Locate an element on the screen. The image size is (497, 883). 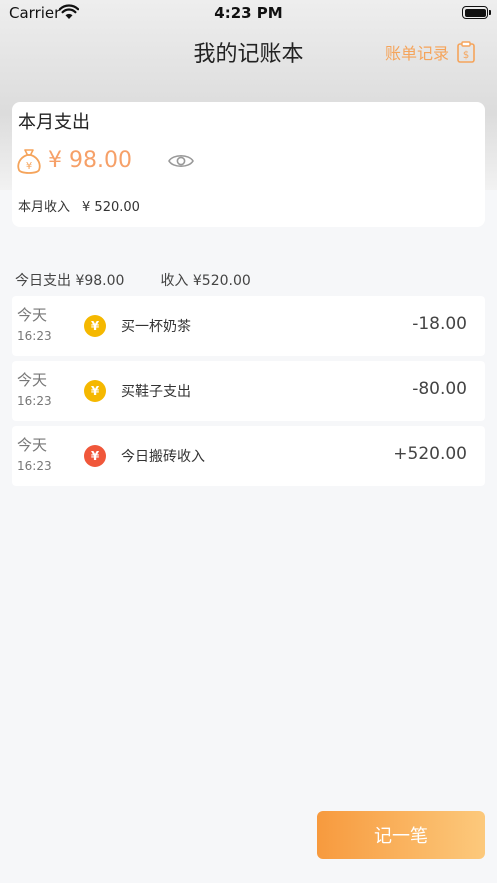
monthly-summary-card: 本月支出 ¥ ¥ 98.00 本月收入 ¥ 520.00 is located at coordinates (248, 164).